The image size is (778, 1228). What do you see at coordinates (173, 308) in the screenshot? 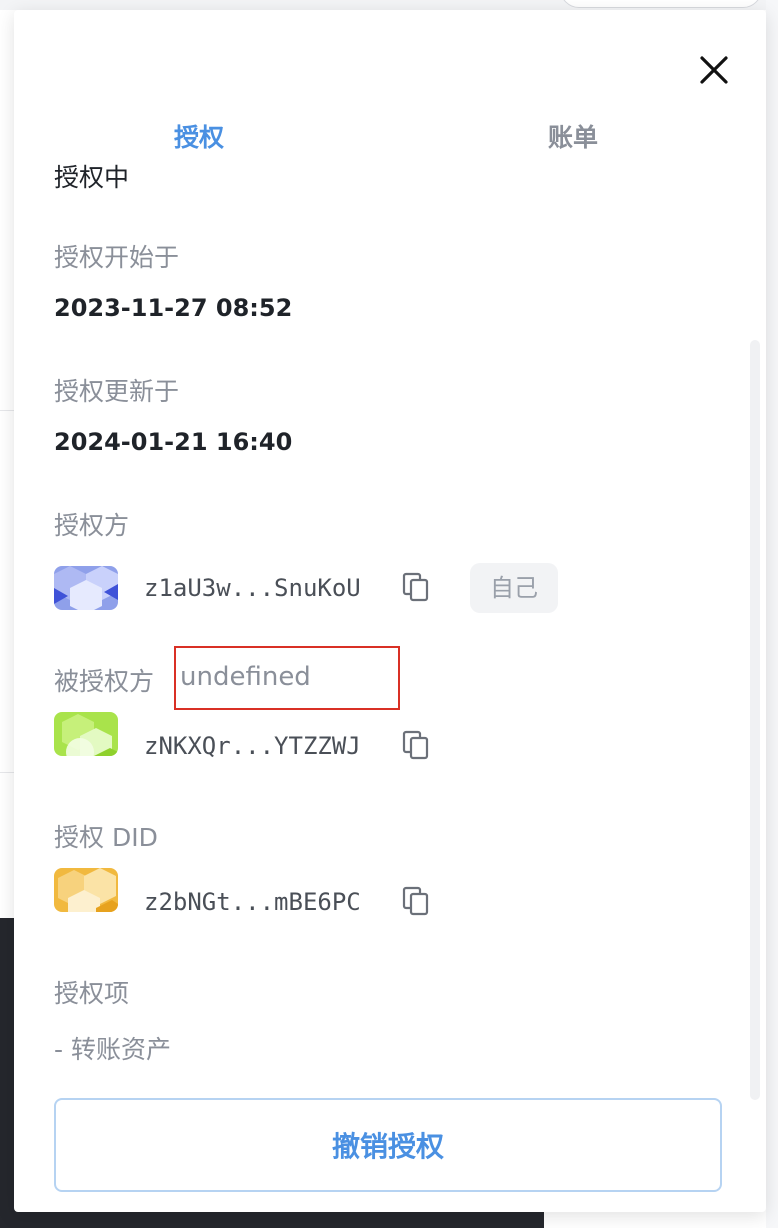
I see `start-time-value: 2023-11-27 08:52` at bounding box center [173, 308].